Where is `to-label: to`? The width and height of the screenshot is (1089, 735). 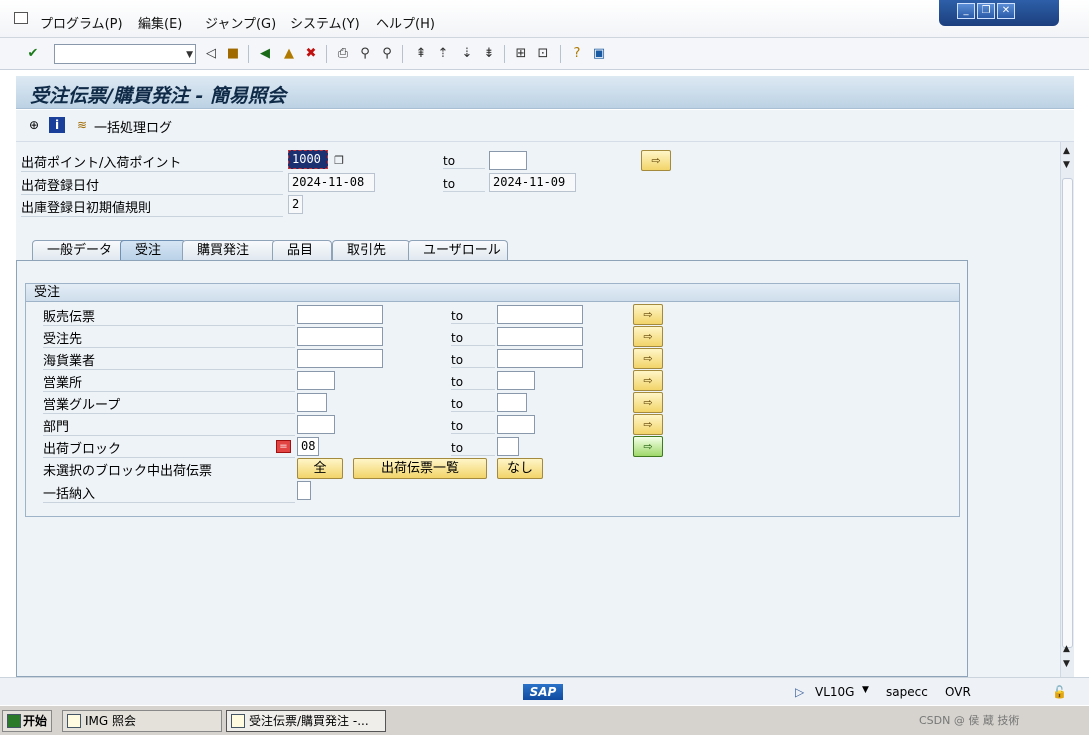 to-label: to is located at coordinates (473, 316).